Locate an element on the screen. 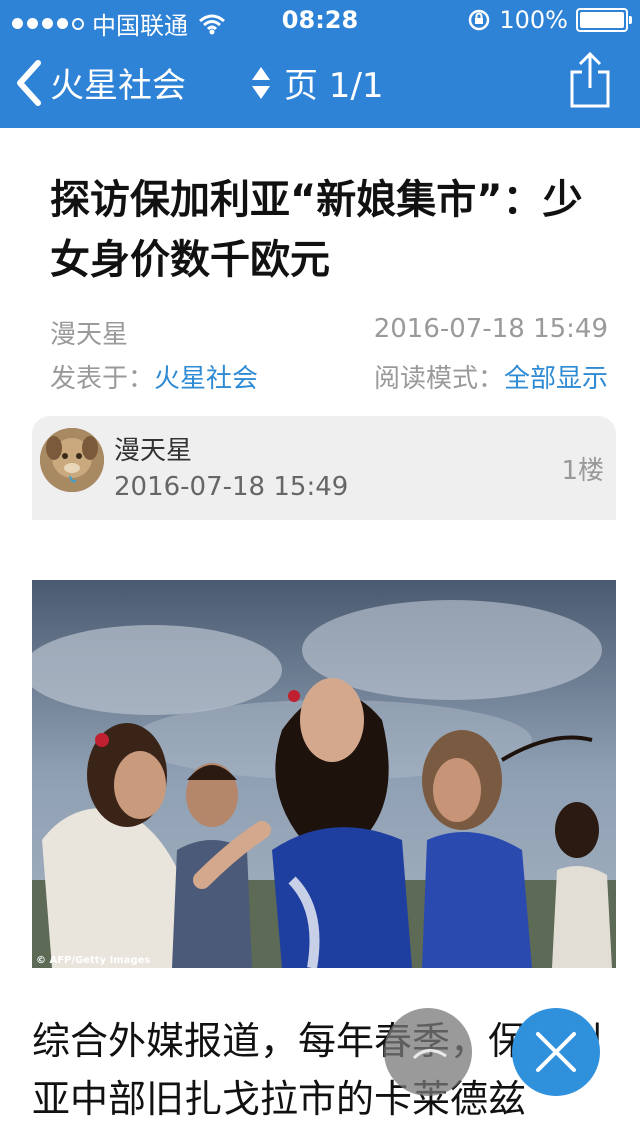 This screenshot has height=1136, width=640. battery-icon is located at coordinates (604, 20).